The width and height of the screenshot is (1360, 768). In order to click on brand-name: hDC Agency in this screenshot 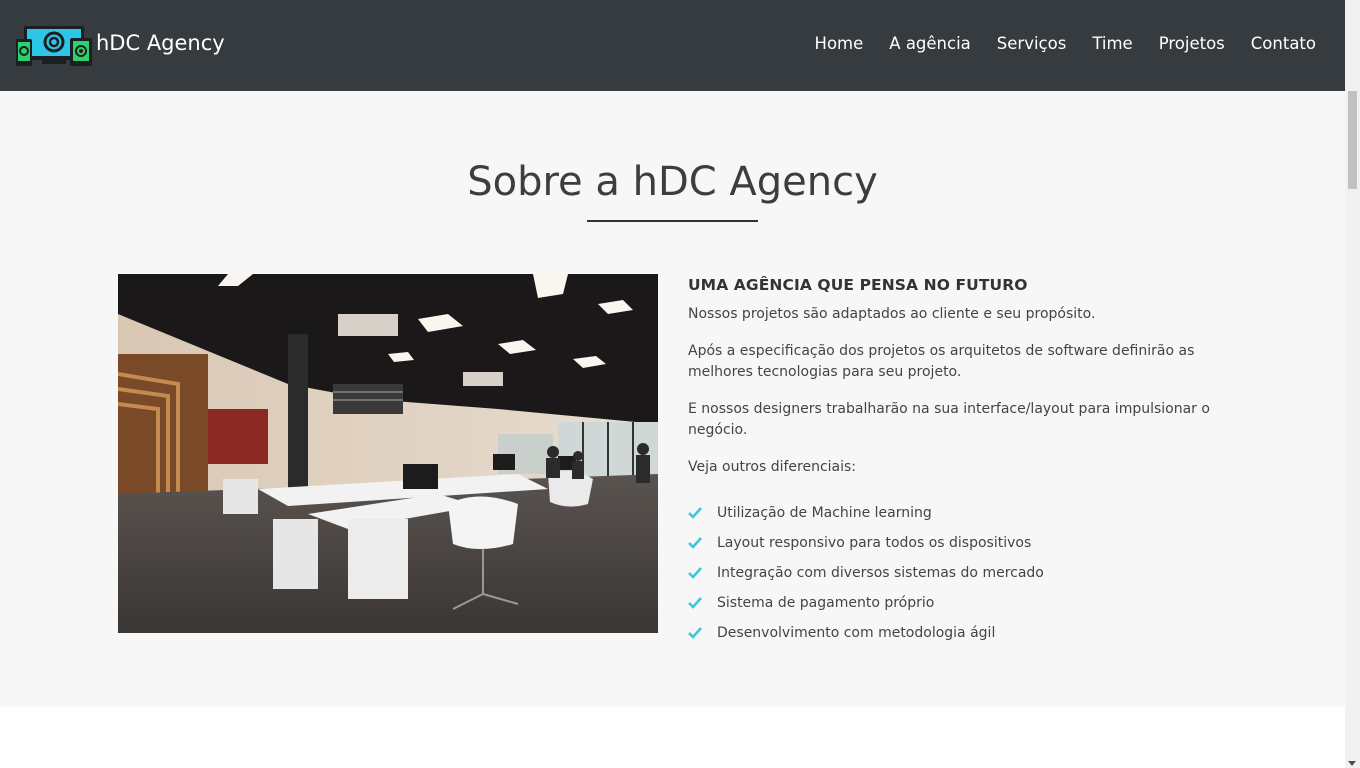, I will do `click(160, 42)`.